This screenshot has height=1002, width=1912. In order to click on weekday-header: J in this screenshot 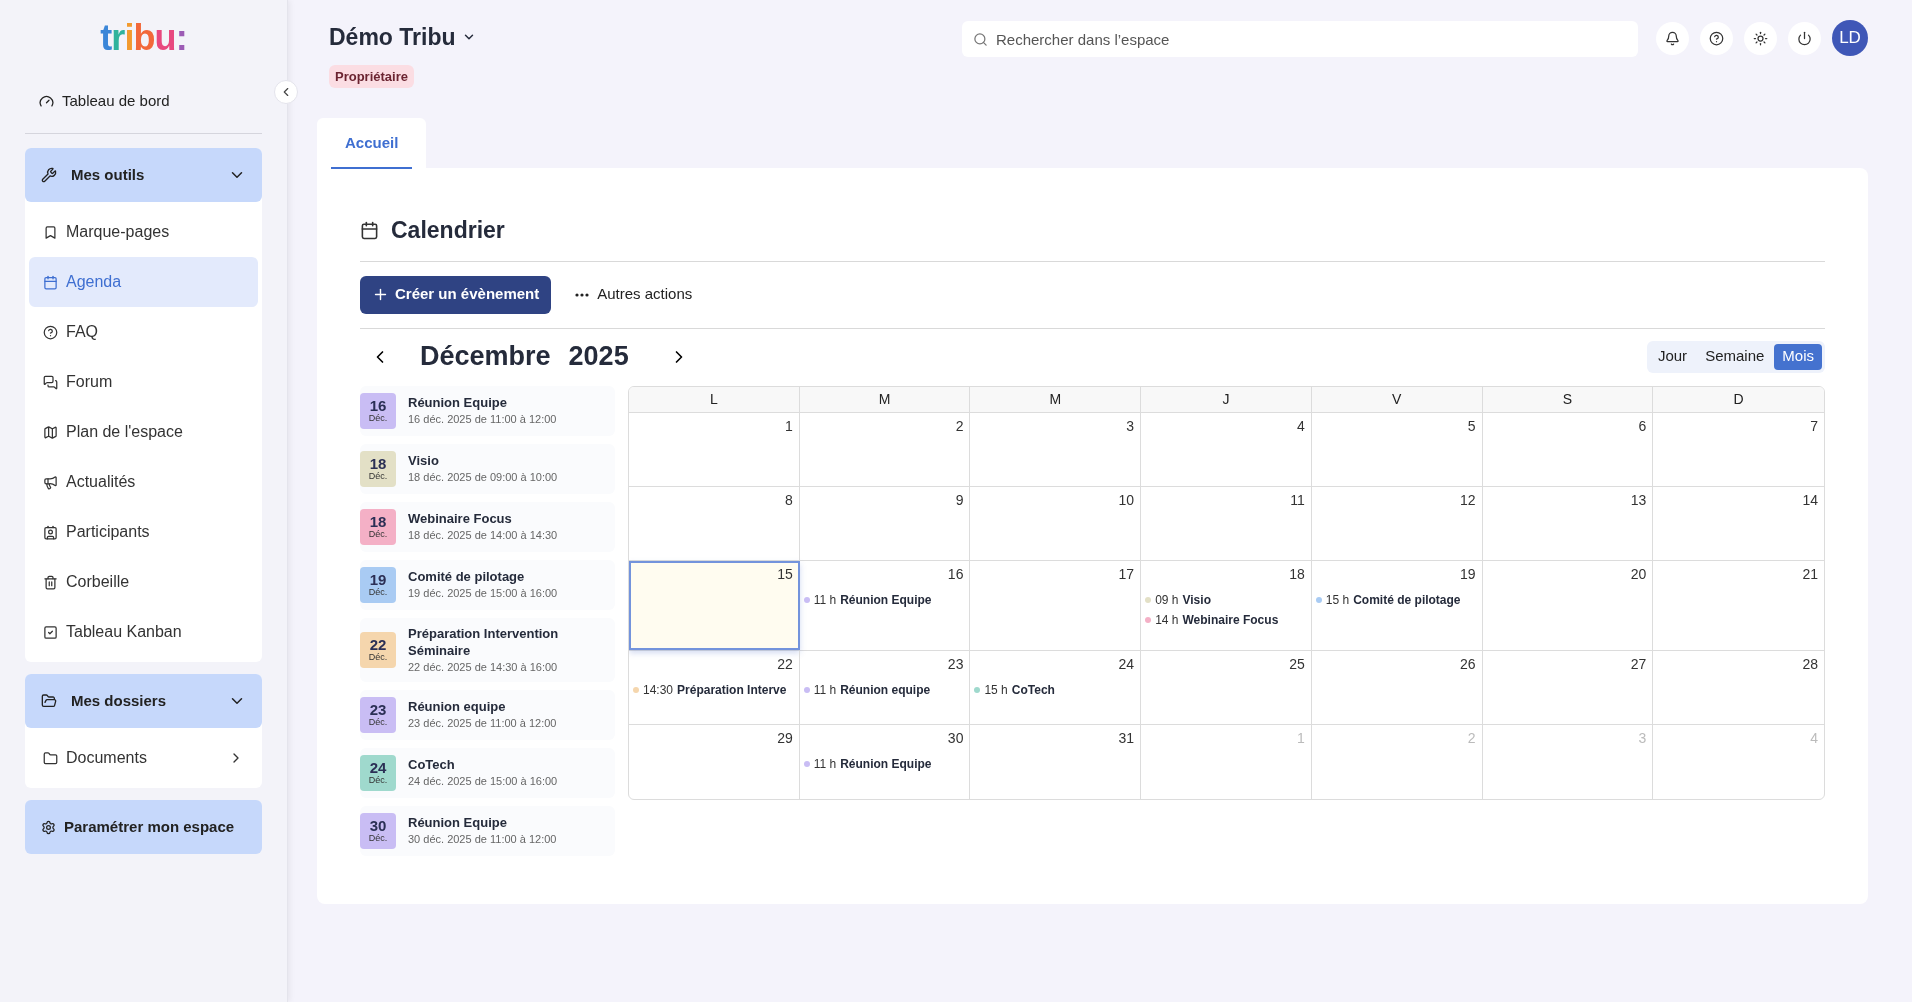, I will do `click(1226, 399)`.